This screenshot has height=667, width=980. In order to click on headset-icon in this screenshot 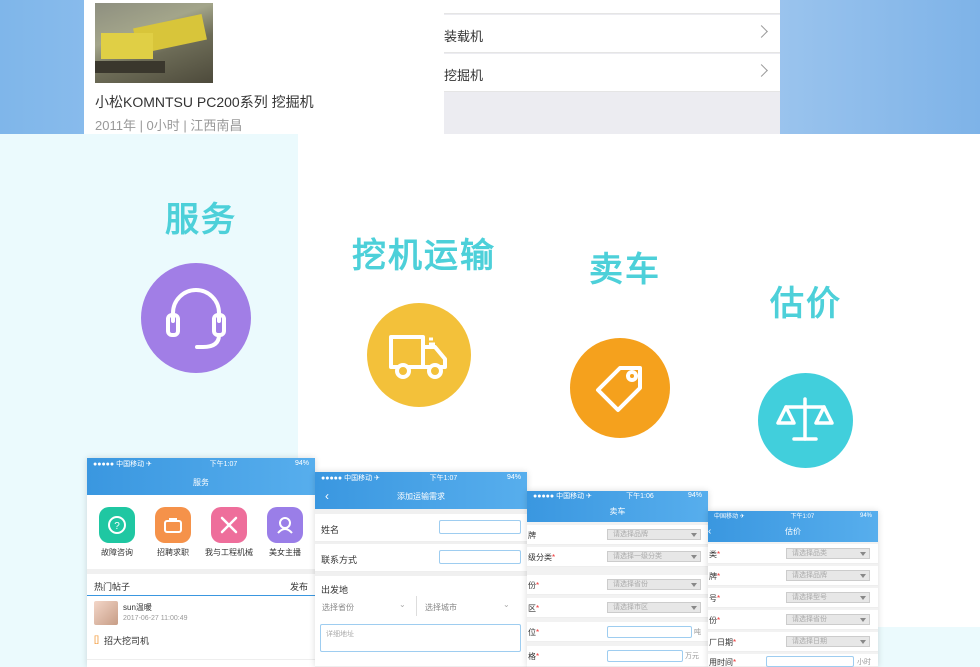, I will do `click(196, 318)`.